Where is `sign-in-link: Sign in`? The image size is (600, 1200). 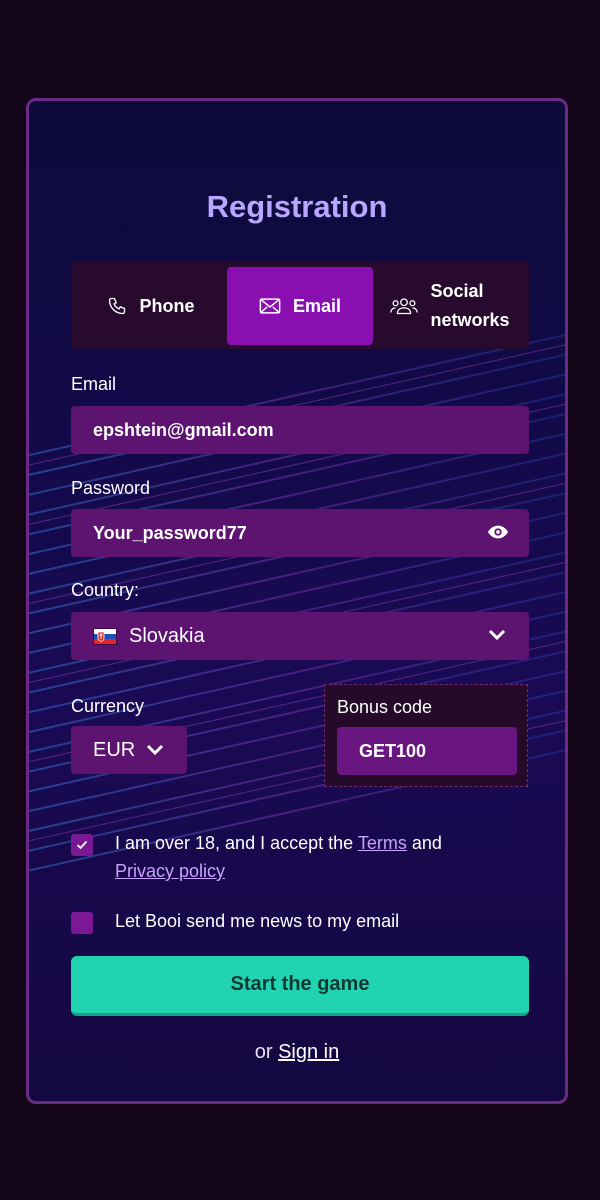 sign-in-link: Sign in is located at coordinates (308, 1052).